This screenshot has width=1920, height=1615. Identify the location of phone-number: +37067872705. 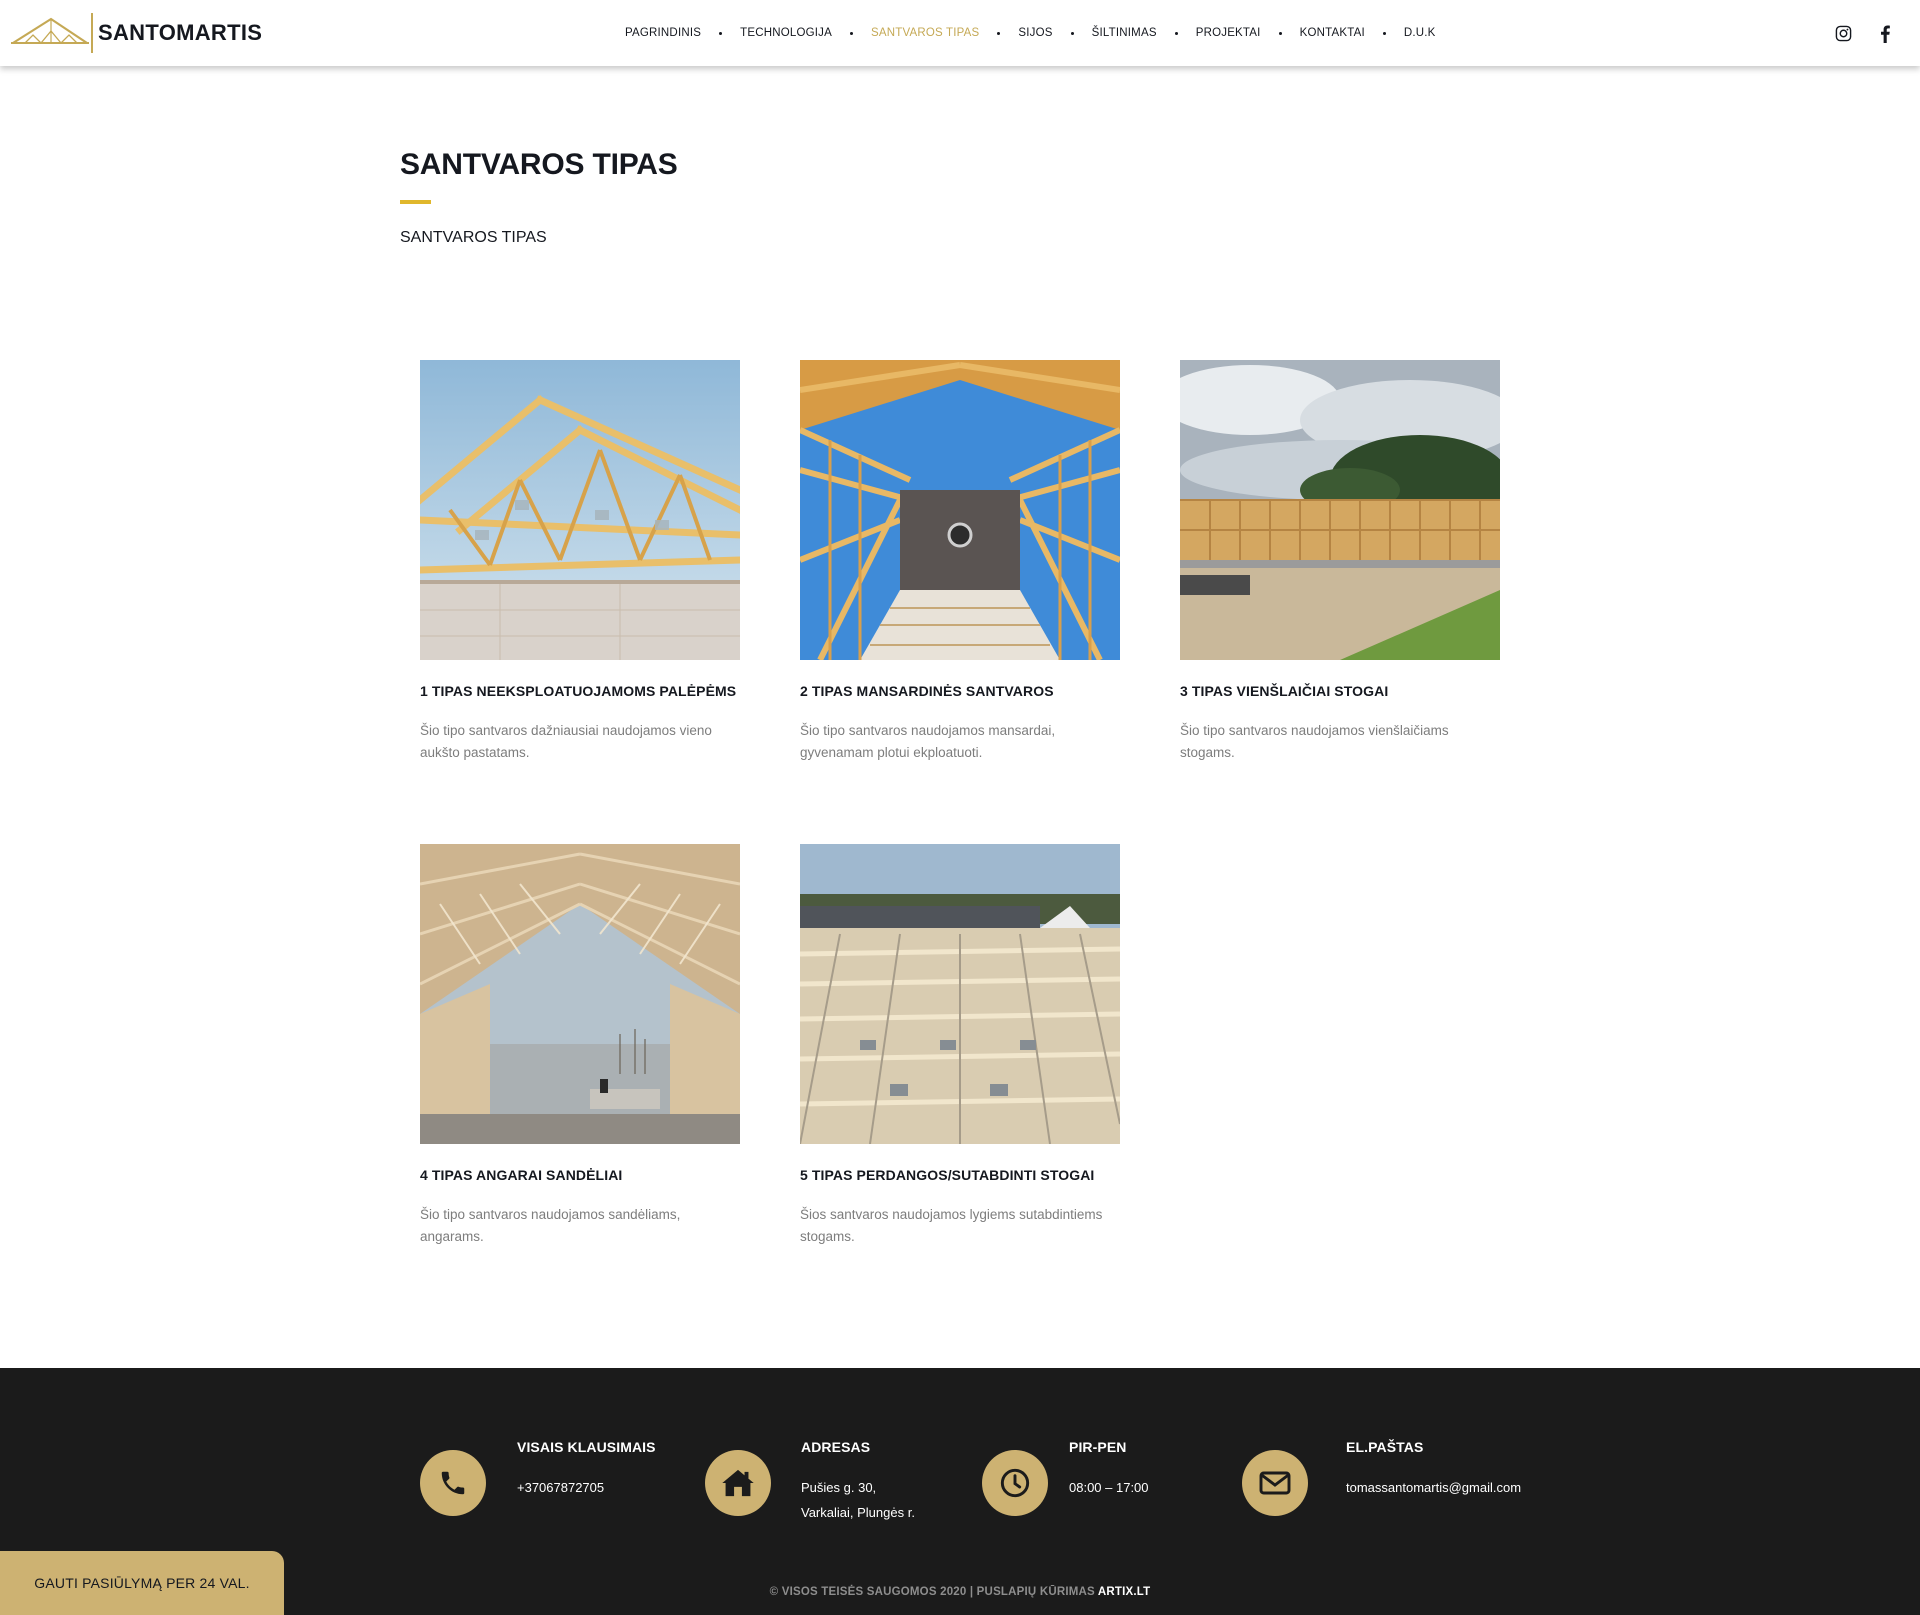
(560, 1487).